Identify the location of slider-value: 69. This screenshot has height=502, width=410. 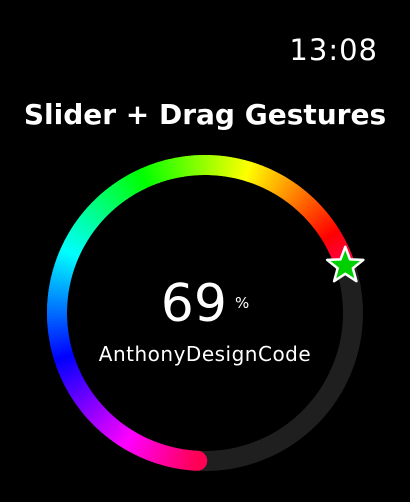
(193, 304).